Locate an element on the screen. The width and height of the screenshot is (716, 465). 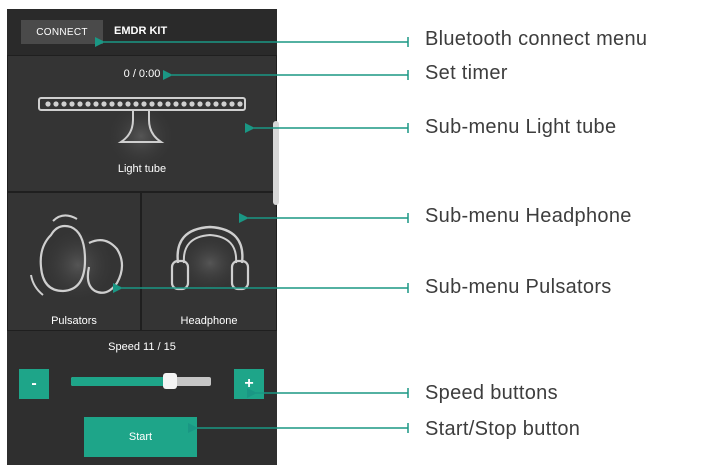
annotation-light-tube: Sub-menu Light tube is located at coordinates (521, 127).